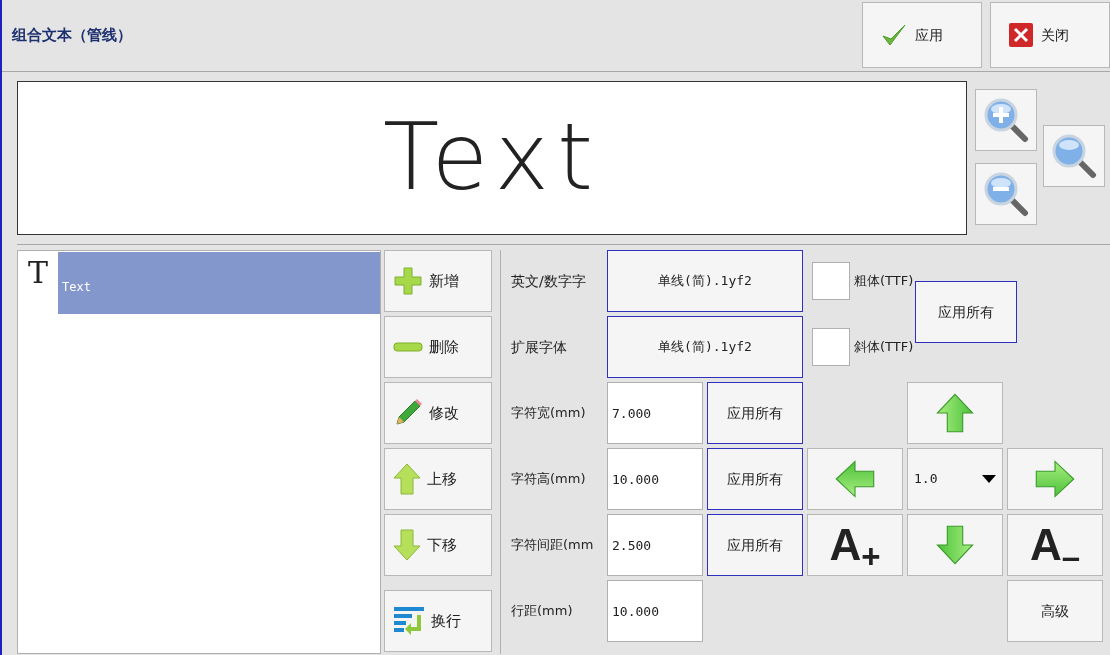 This screenshot has width=1110, height=655. What do you see at coordinates (884, 347) in the screenshot?
I see `checkbox-label: 斜体(TTF)` at bounding box center [884, 347].